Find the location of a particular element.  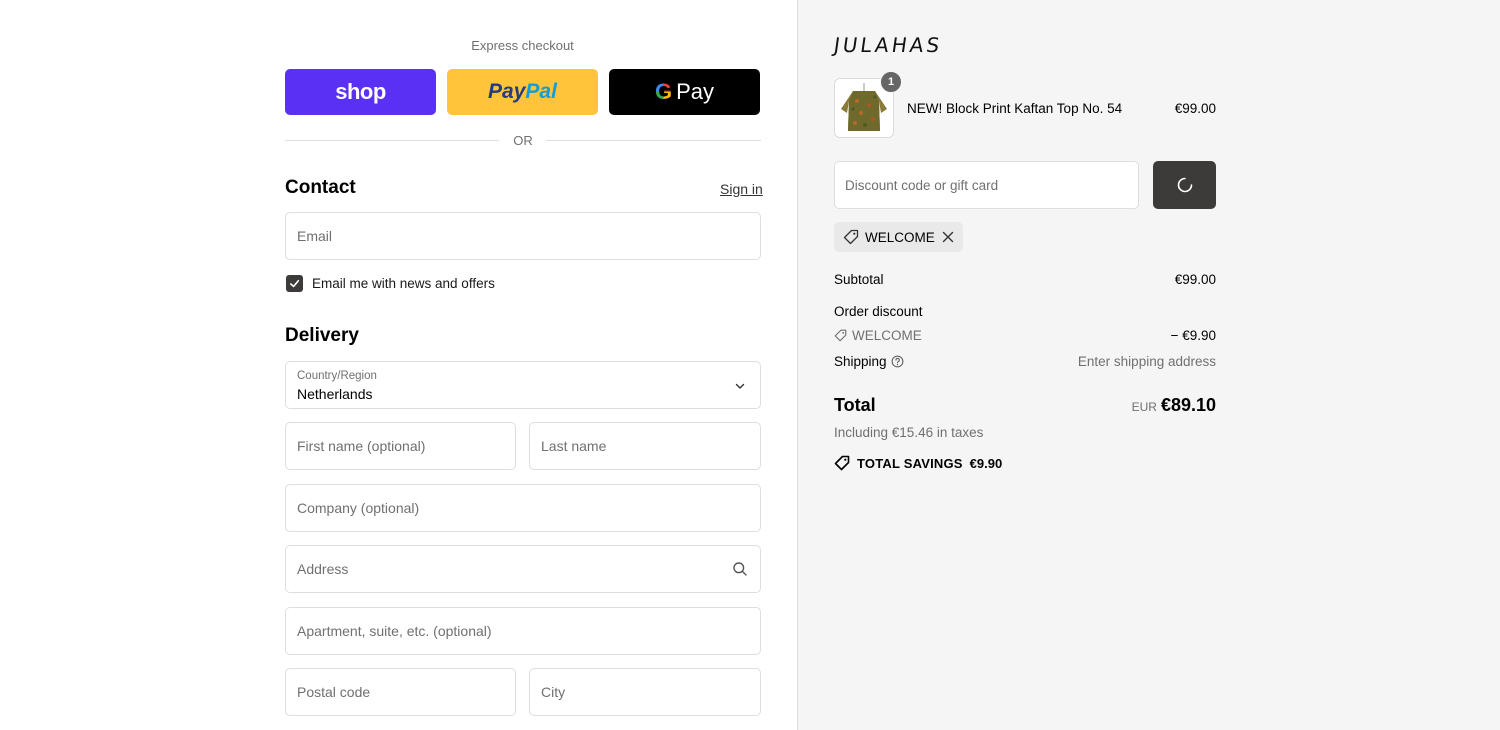

company-field is located at coordinates (523, 508).